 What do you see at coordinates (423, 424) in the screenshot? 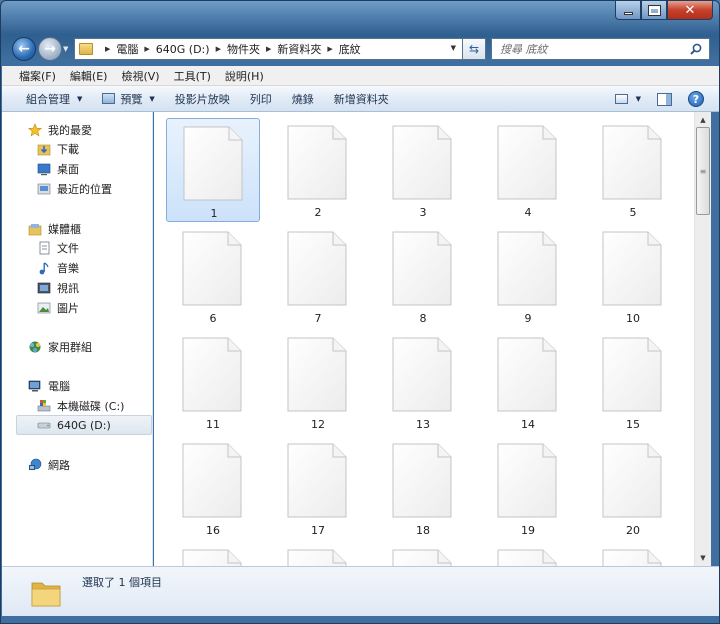
I see `file-name: 13` at bounding box center [423, 424].